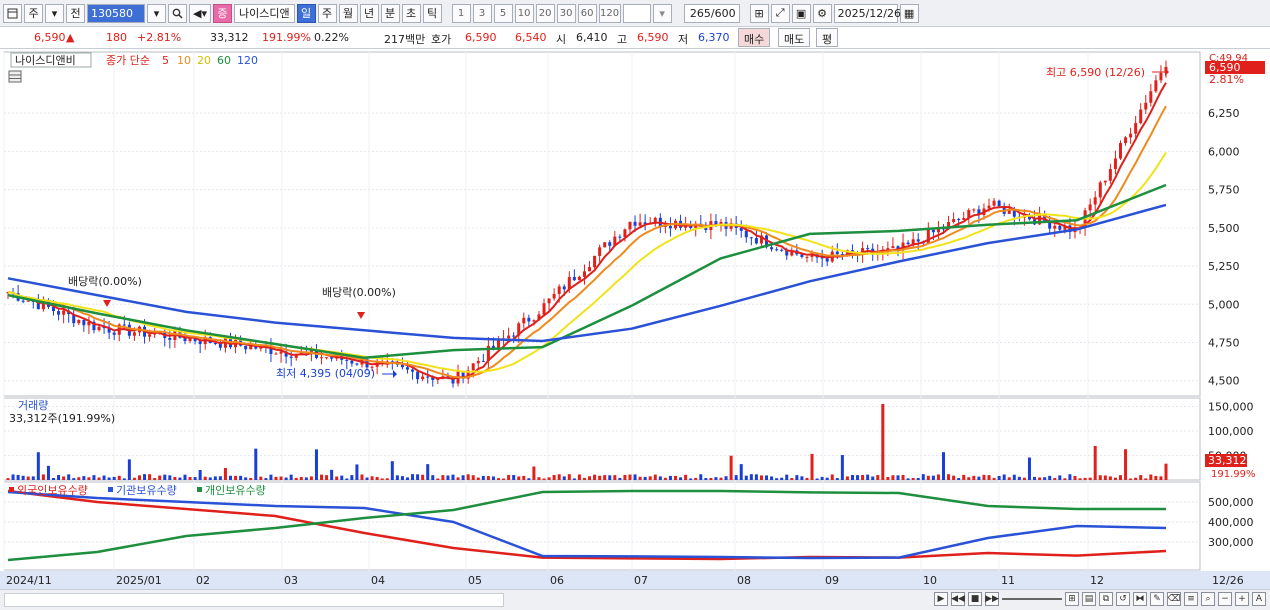  Describe the element at coordinates (754, 37) in the screenshot. I see `buy-button: 매수` at that location.